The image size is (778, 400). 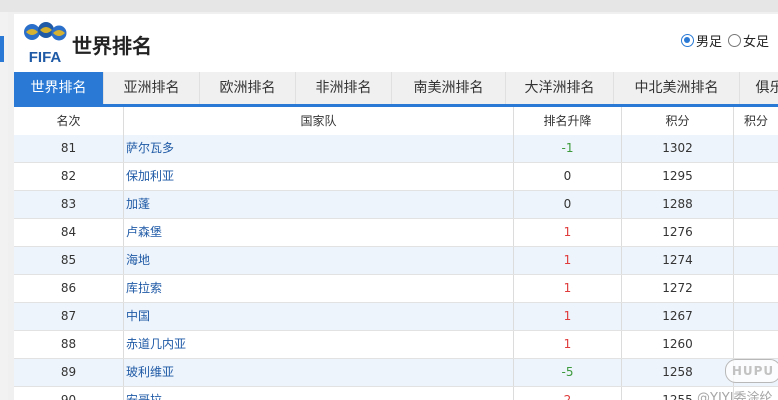 I want to click on rank-change-cell: 2, so click(x=568, y=393).